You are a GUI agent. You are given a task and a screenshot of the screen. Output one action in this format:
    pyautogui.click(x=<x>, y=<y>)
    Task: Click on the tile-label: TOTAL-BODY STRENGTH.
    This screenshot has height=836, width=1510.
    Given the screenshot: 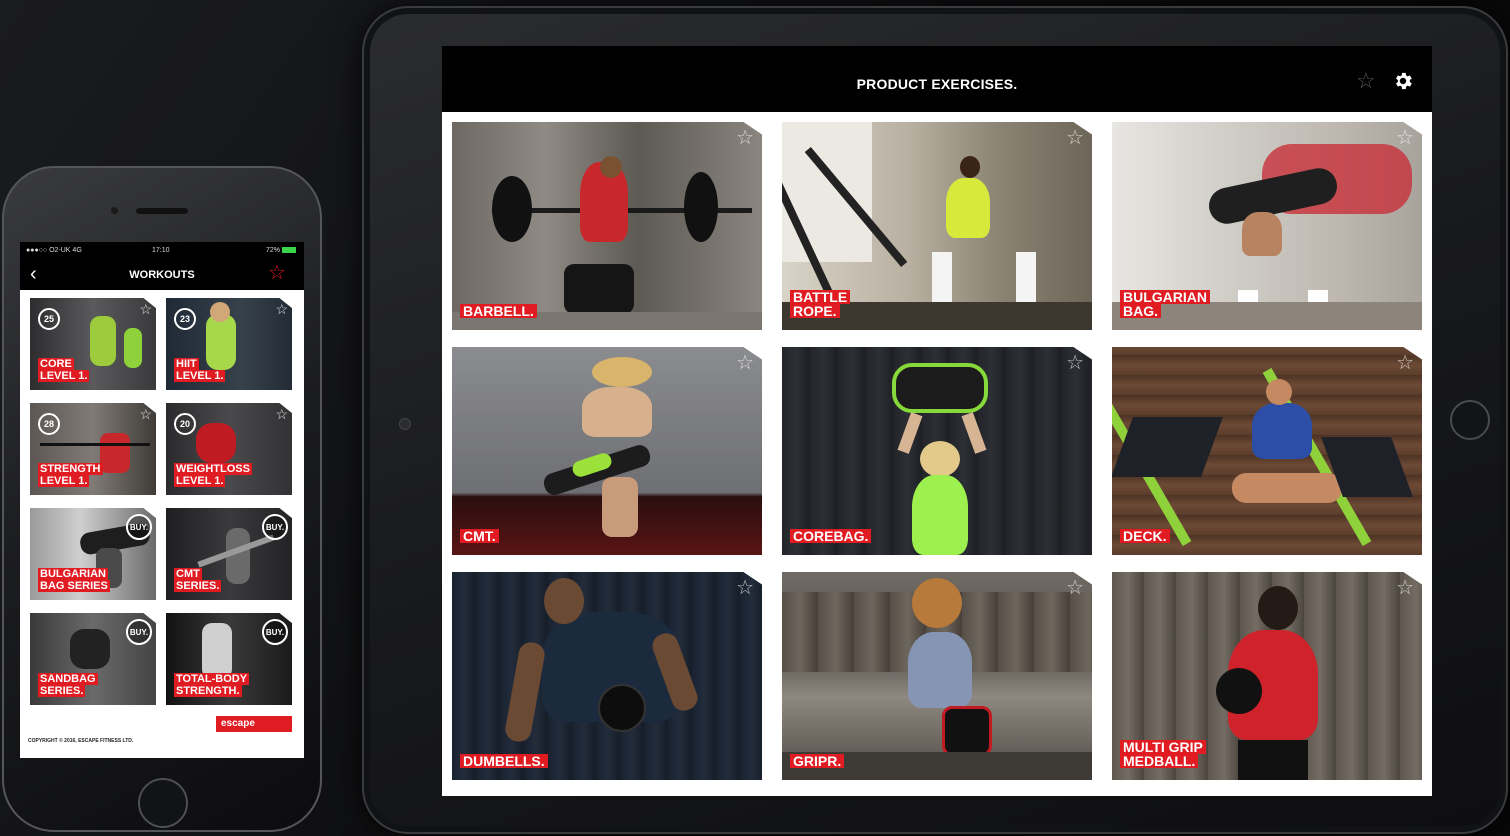 What is the action you would take?
    pyautogui.click(x=212, y=685)
    